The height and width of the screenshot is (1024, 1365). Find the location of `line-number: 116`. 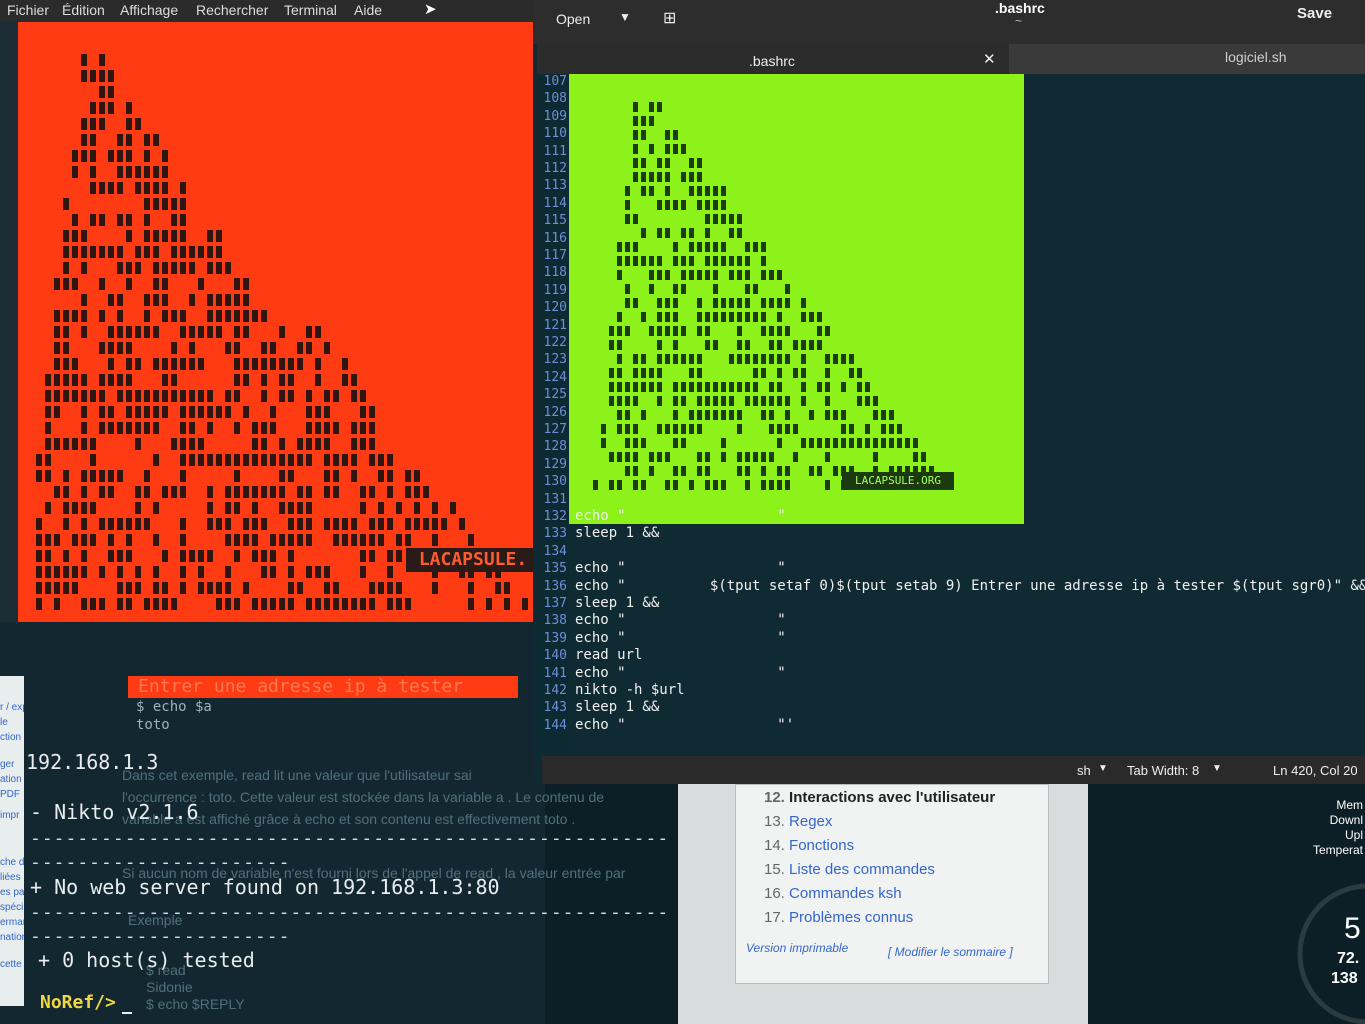

line-number: 116 is located at coordinates (555, 238).